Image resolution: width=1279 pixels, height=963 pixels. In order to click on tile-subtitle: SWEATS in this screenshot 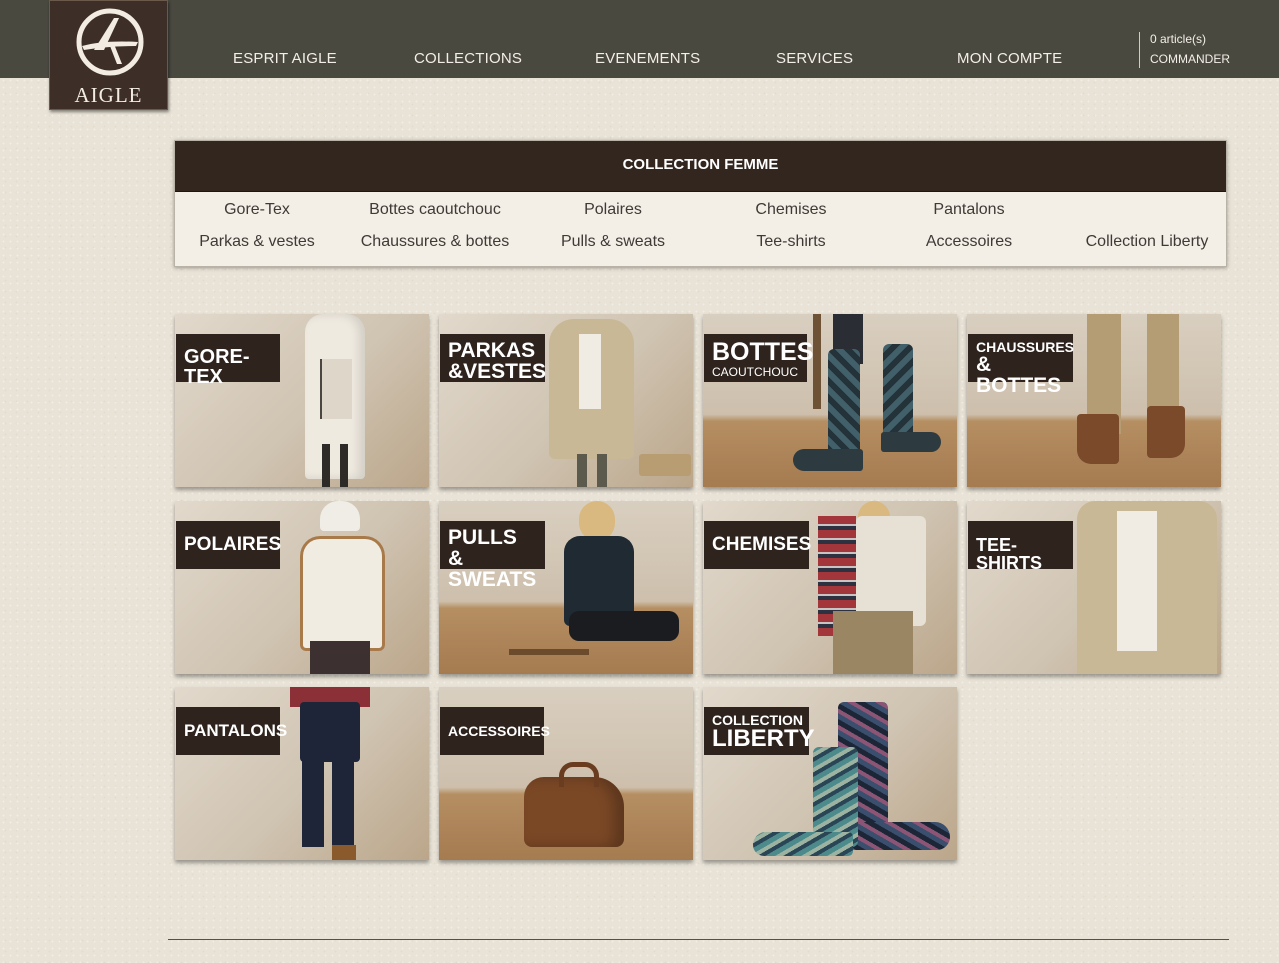, I will do `click(492, 579)`.